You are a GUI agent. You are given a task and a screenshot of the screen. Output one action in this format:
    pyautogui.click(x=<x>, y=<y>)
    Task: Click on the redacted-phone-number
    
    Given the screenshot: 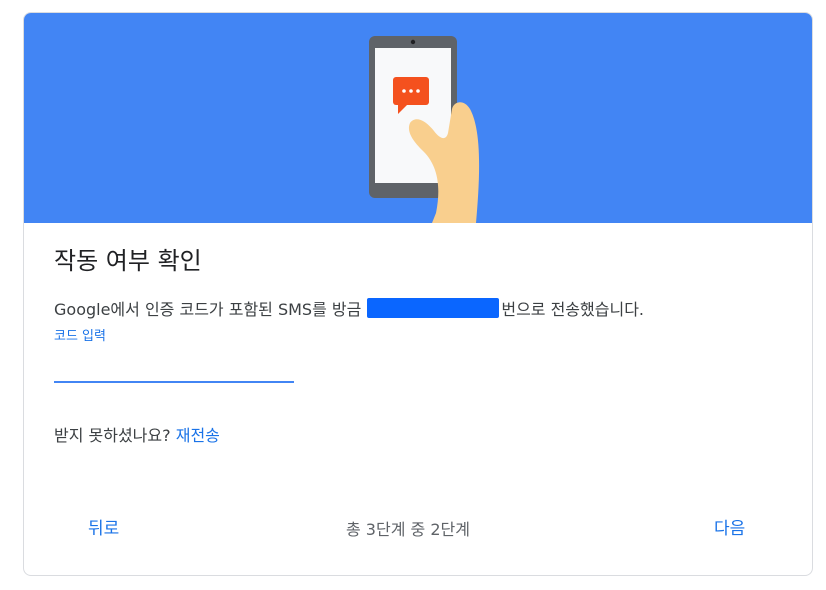 What is the action you would take?
    pyautogui.click(x=433, y=308)
    